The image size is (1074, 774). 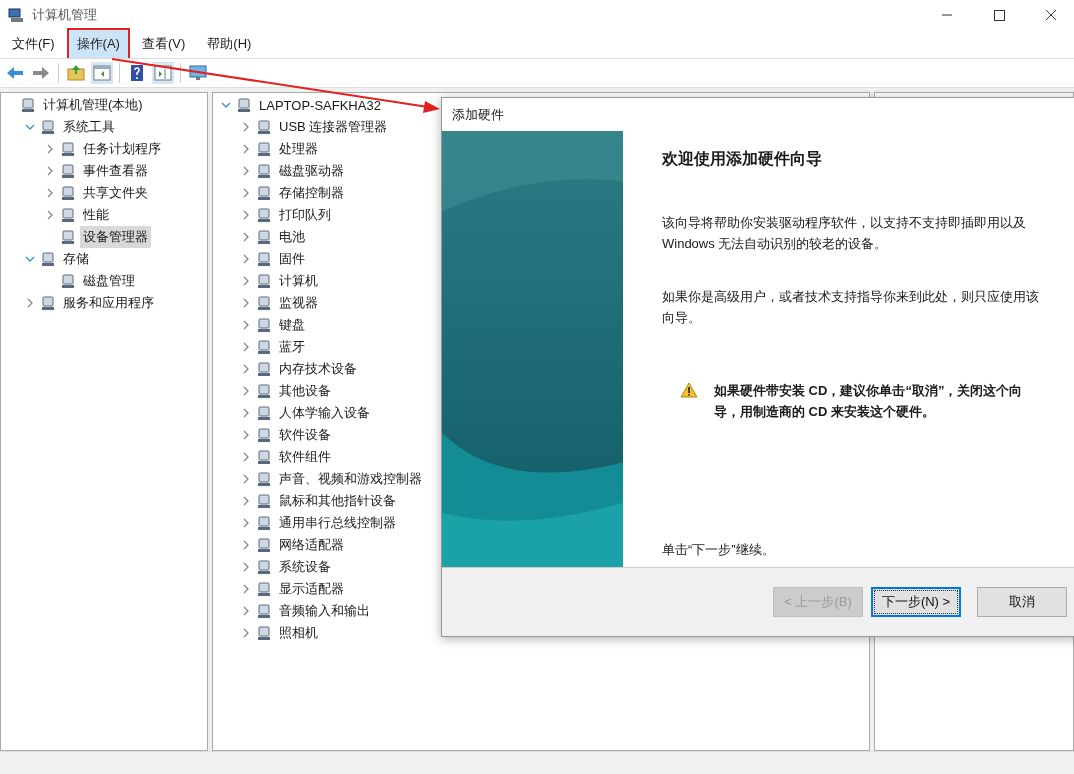 I want to click on tree-item: 性能, so click(x=96, y=215).